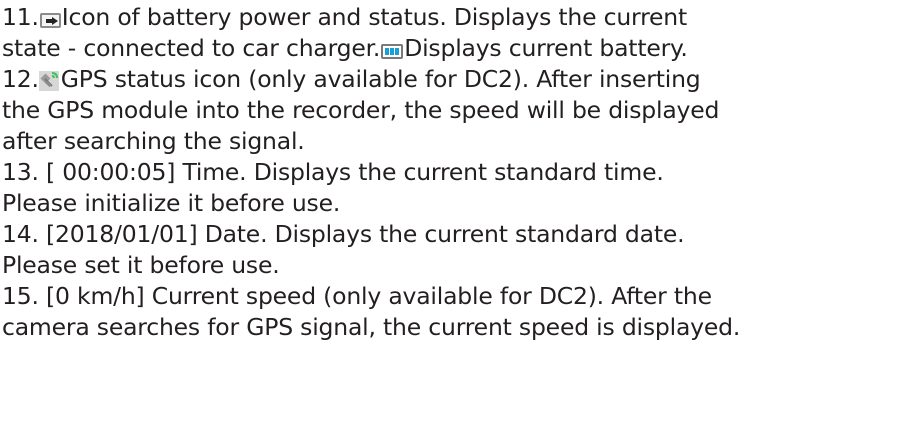 The image size is (906, 424). What do you see at coordinates (546, 48) in the screenshot?
I see `item-11-battery-text: Displays current battery.` at bounding box center [546, 48].